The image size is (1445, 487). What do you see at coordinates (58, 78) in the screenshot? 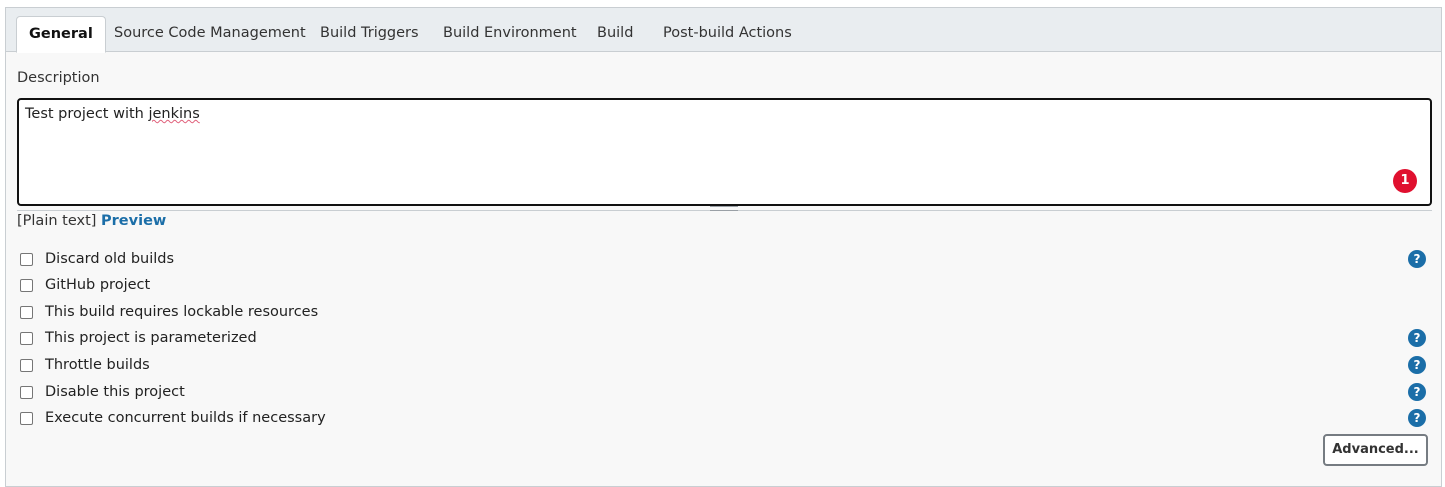
I see `description-label: Description` at bounding box center [58, 78].